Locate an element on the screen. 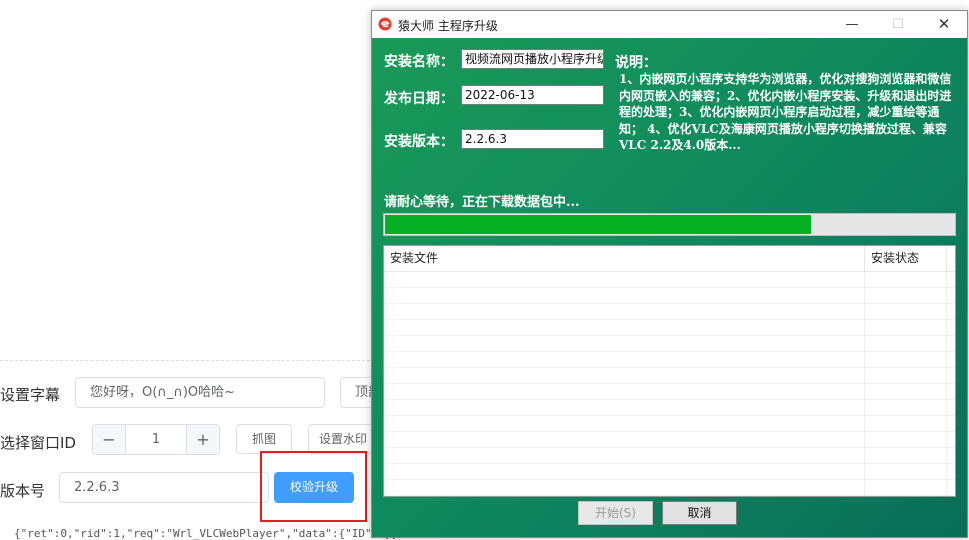  capture-button: 抓图 is located at coordinates (264, 439).